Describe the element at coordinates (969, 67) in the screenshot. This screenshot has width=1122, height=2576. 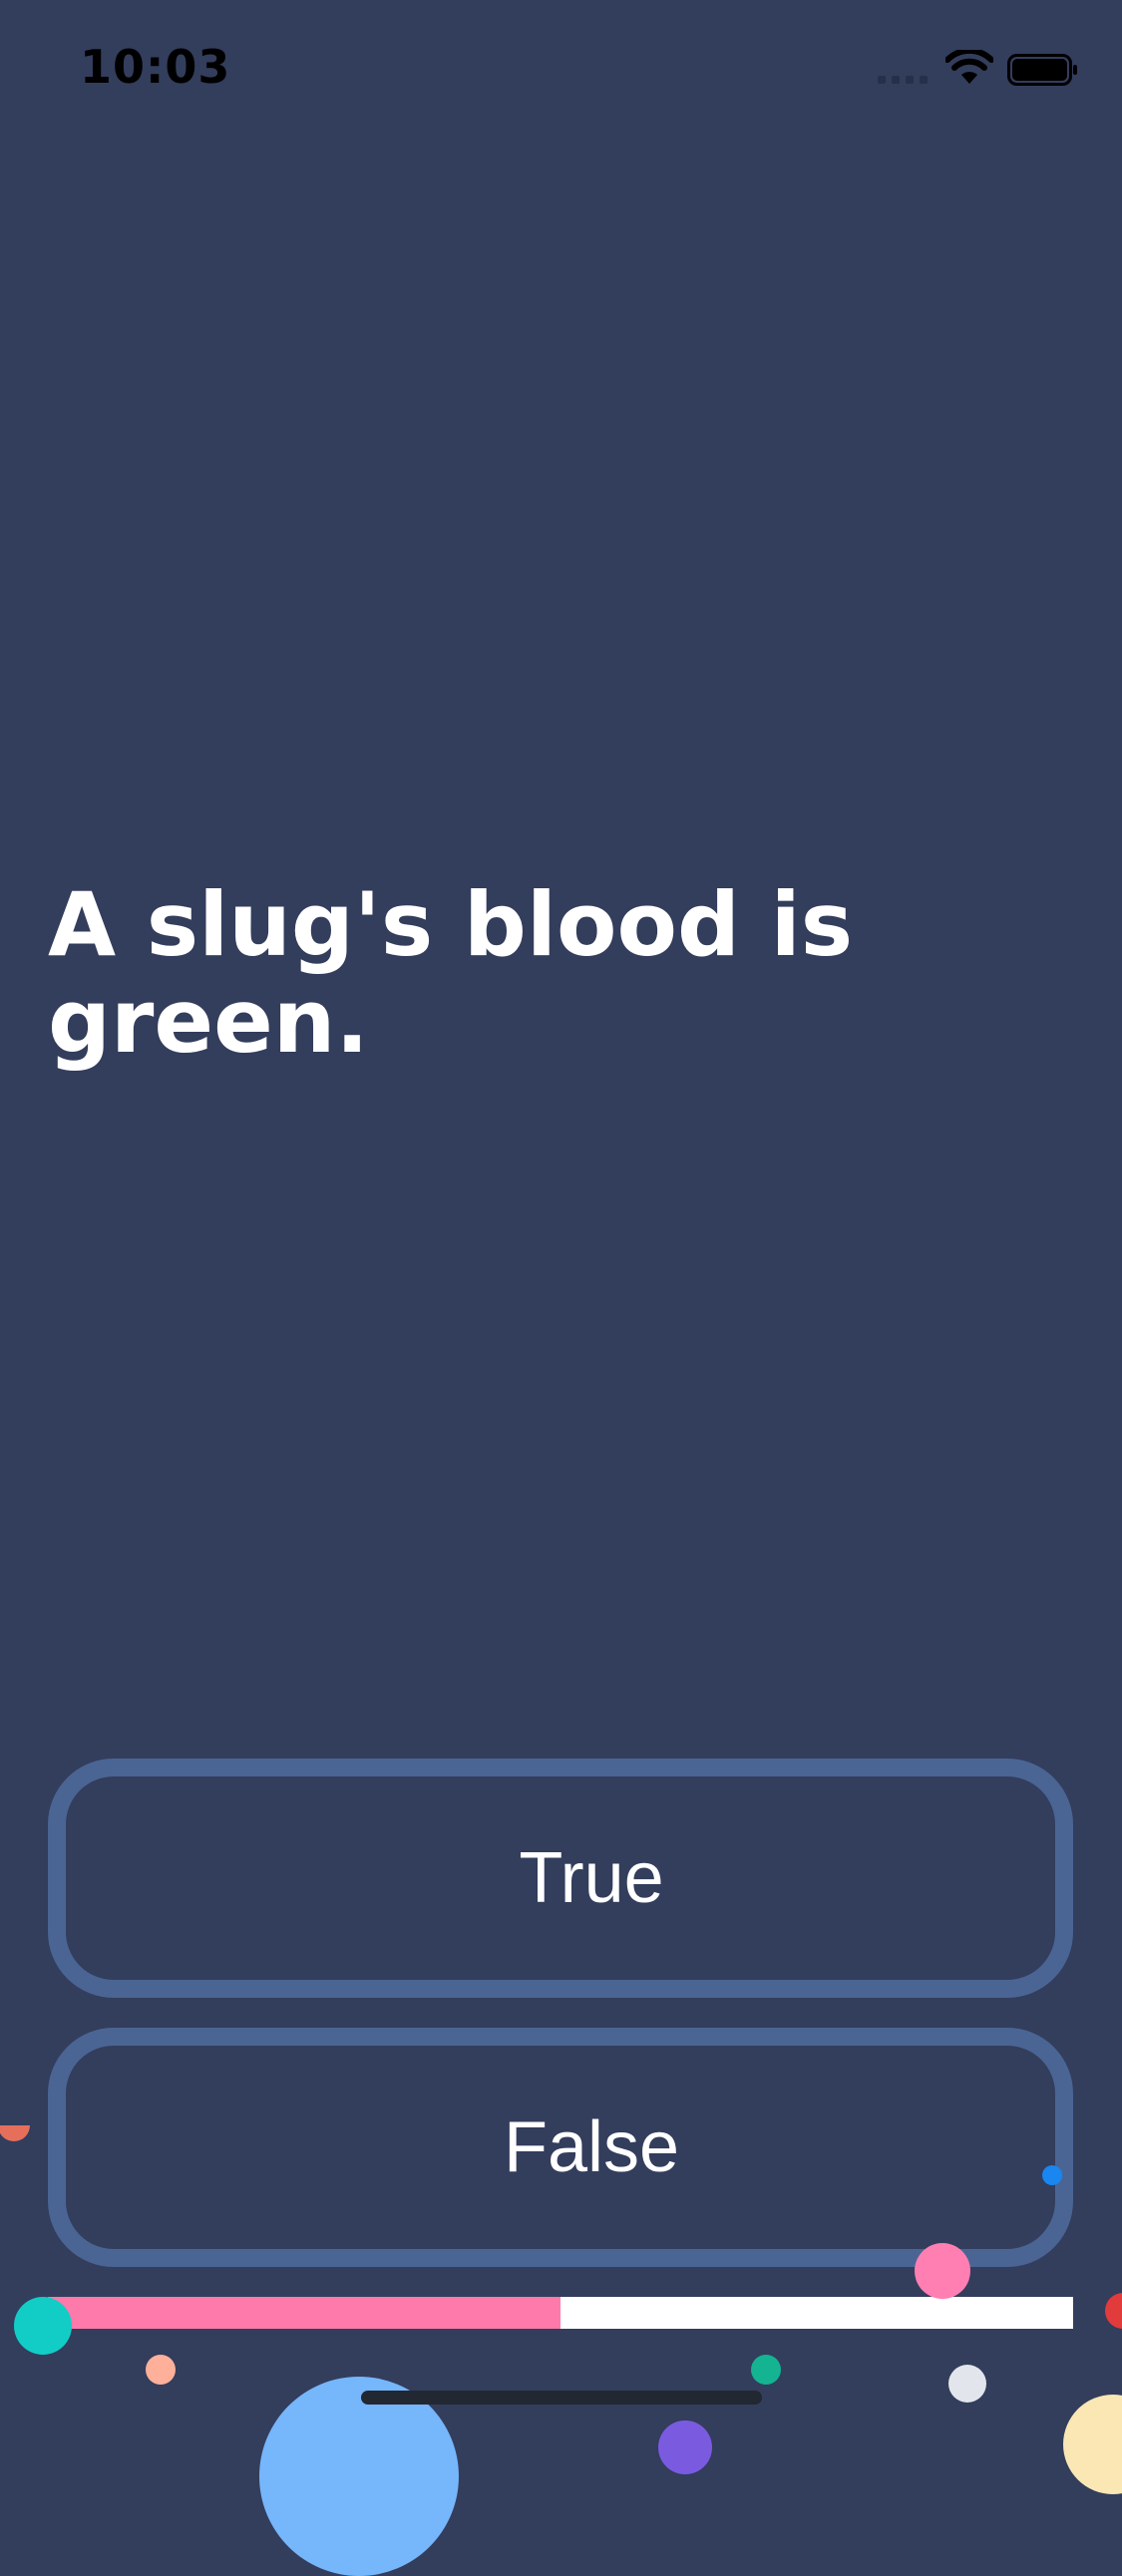
I see `wifi-icon` at that location.